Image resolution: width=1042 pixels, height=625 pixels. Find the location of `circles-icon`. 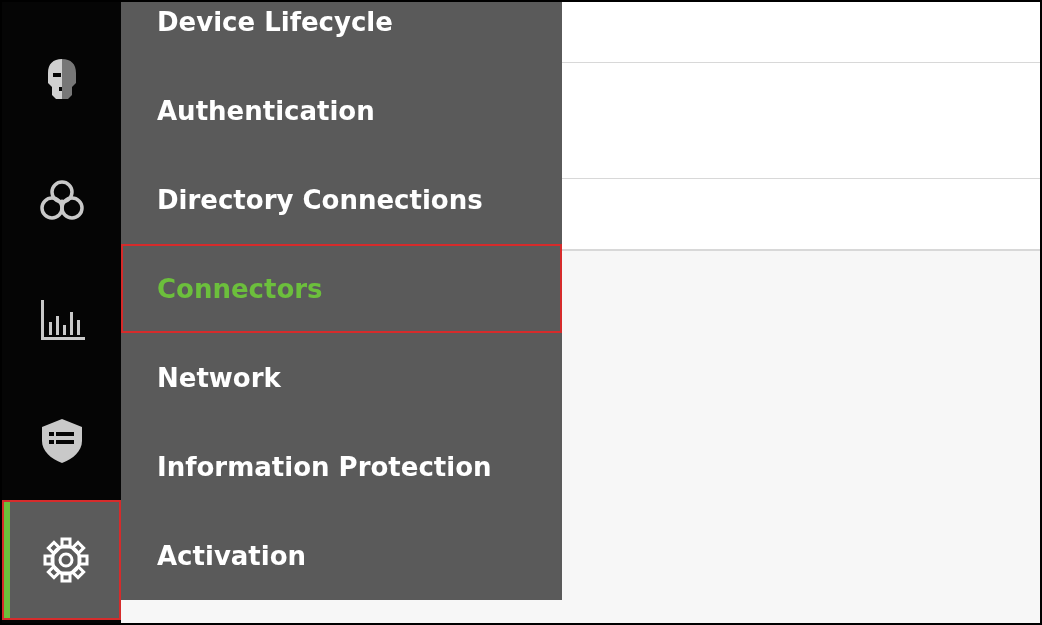

circles-icon is located at coordinates (61, 200).